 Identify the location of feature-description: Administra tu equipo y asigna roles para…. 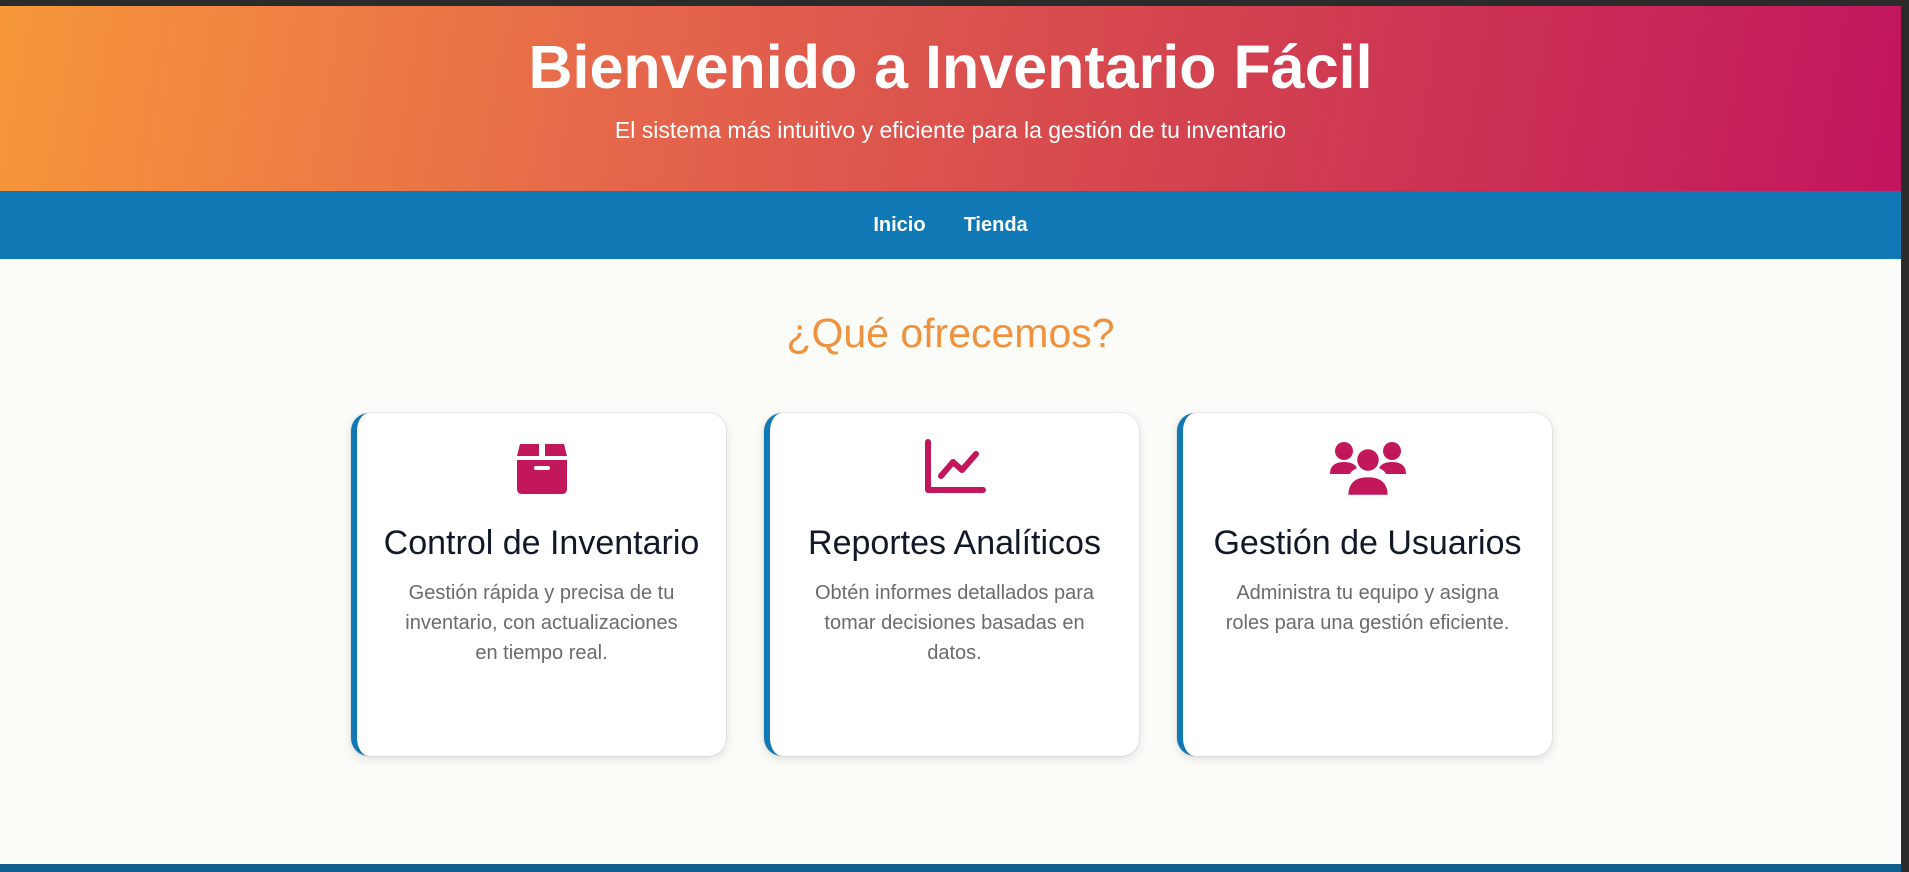
(1367, 608).